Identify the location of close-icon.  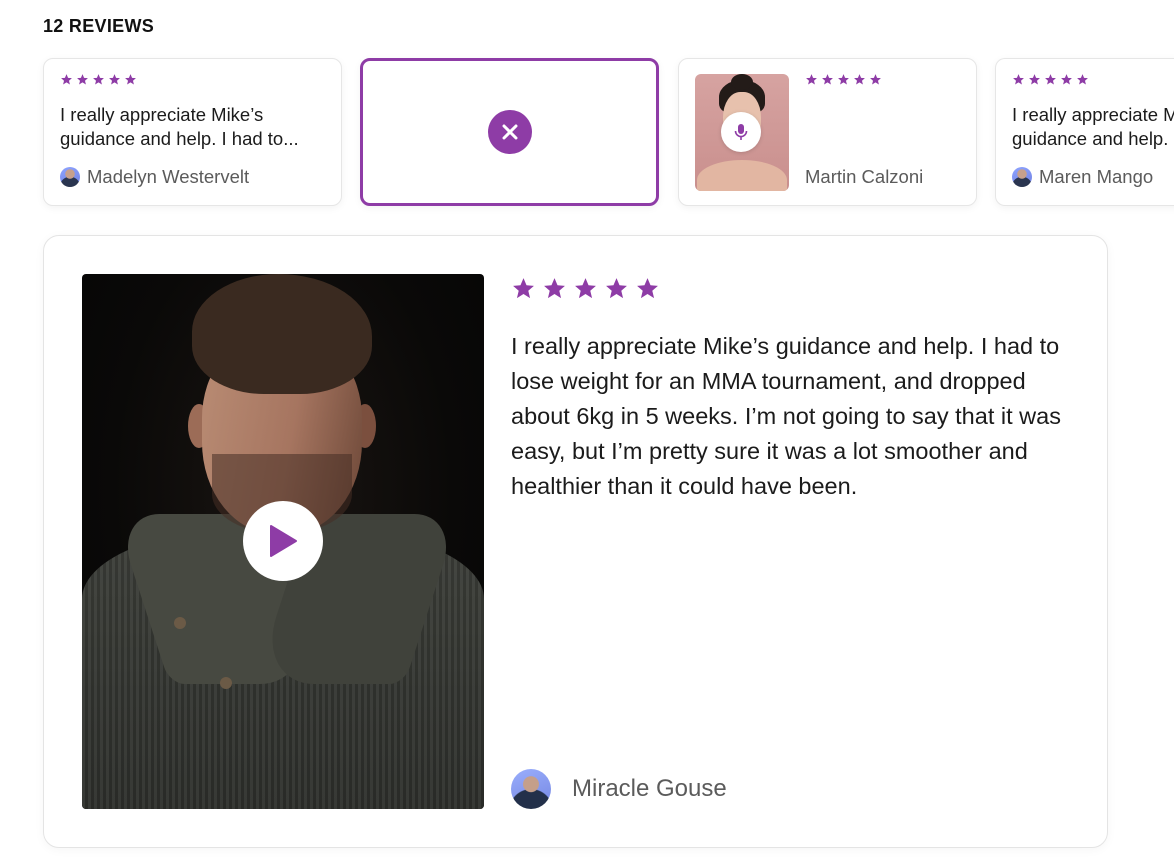
(509, 132).